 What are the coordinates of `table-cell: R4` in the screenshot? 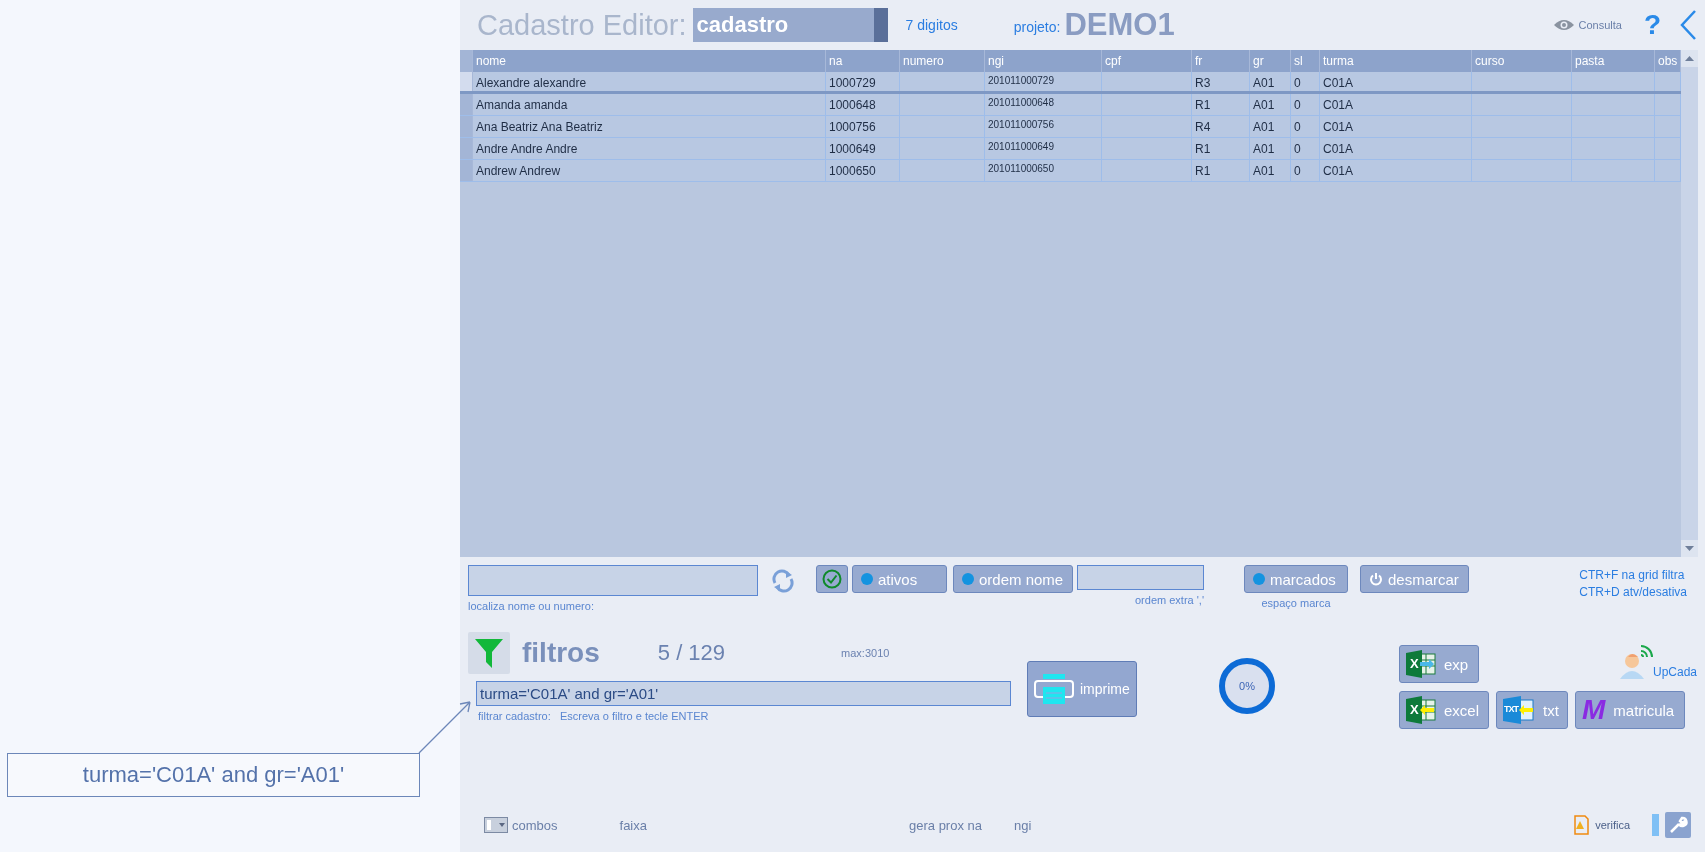 It's located at (1221, 126).